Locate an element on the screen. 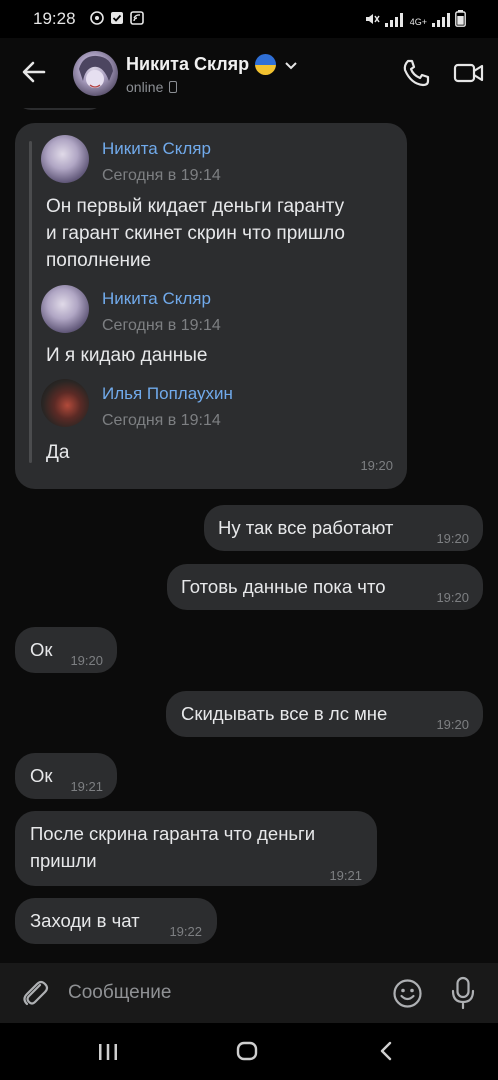 The width and height of the screenshot is (498, 1080). message-text: Готовь данные пока что is located at coordinates (283, 586).